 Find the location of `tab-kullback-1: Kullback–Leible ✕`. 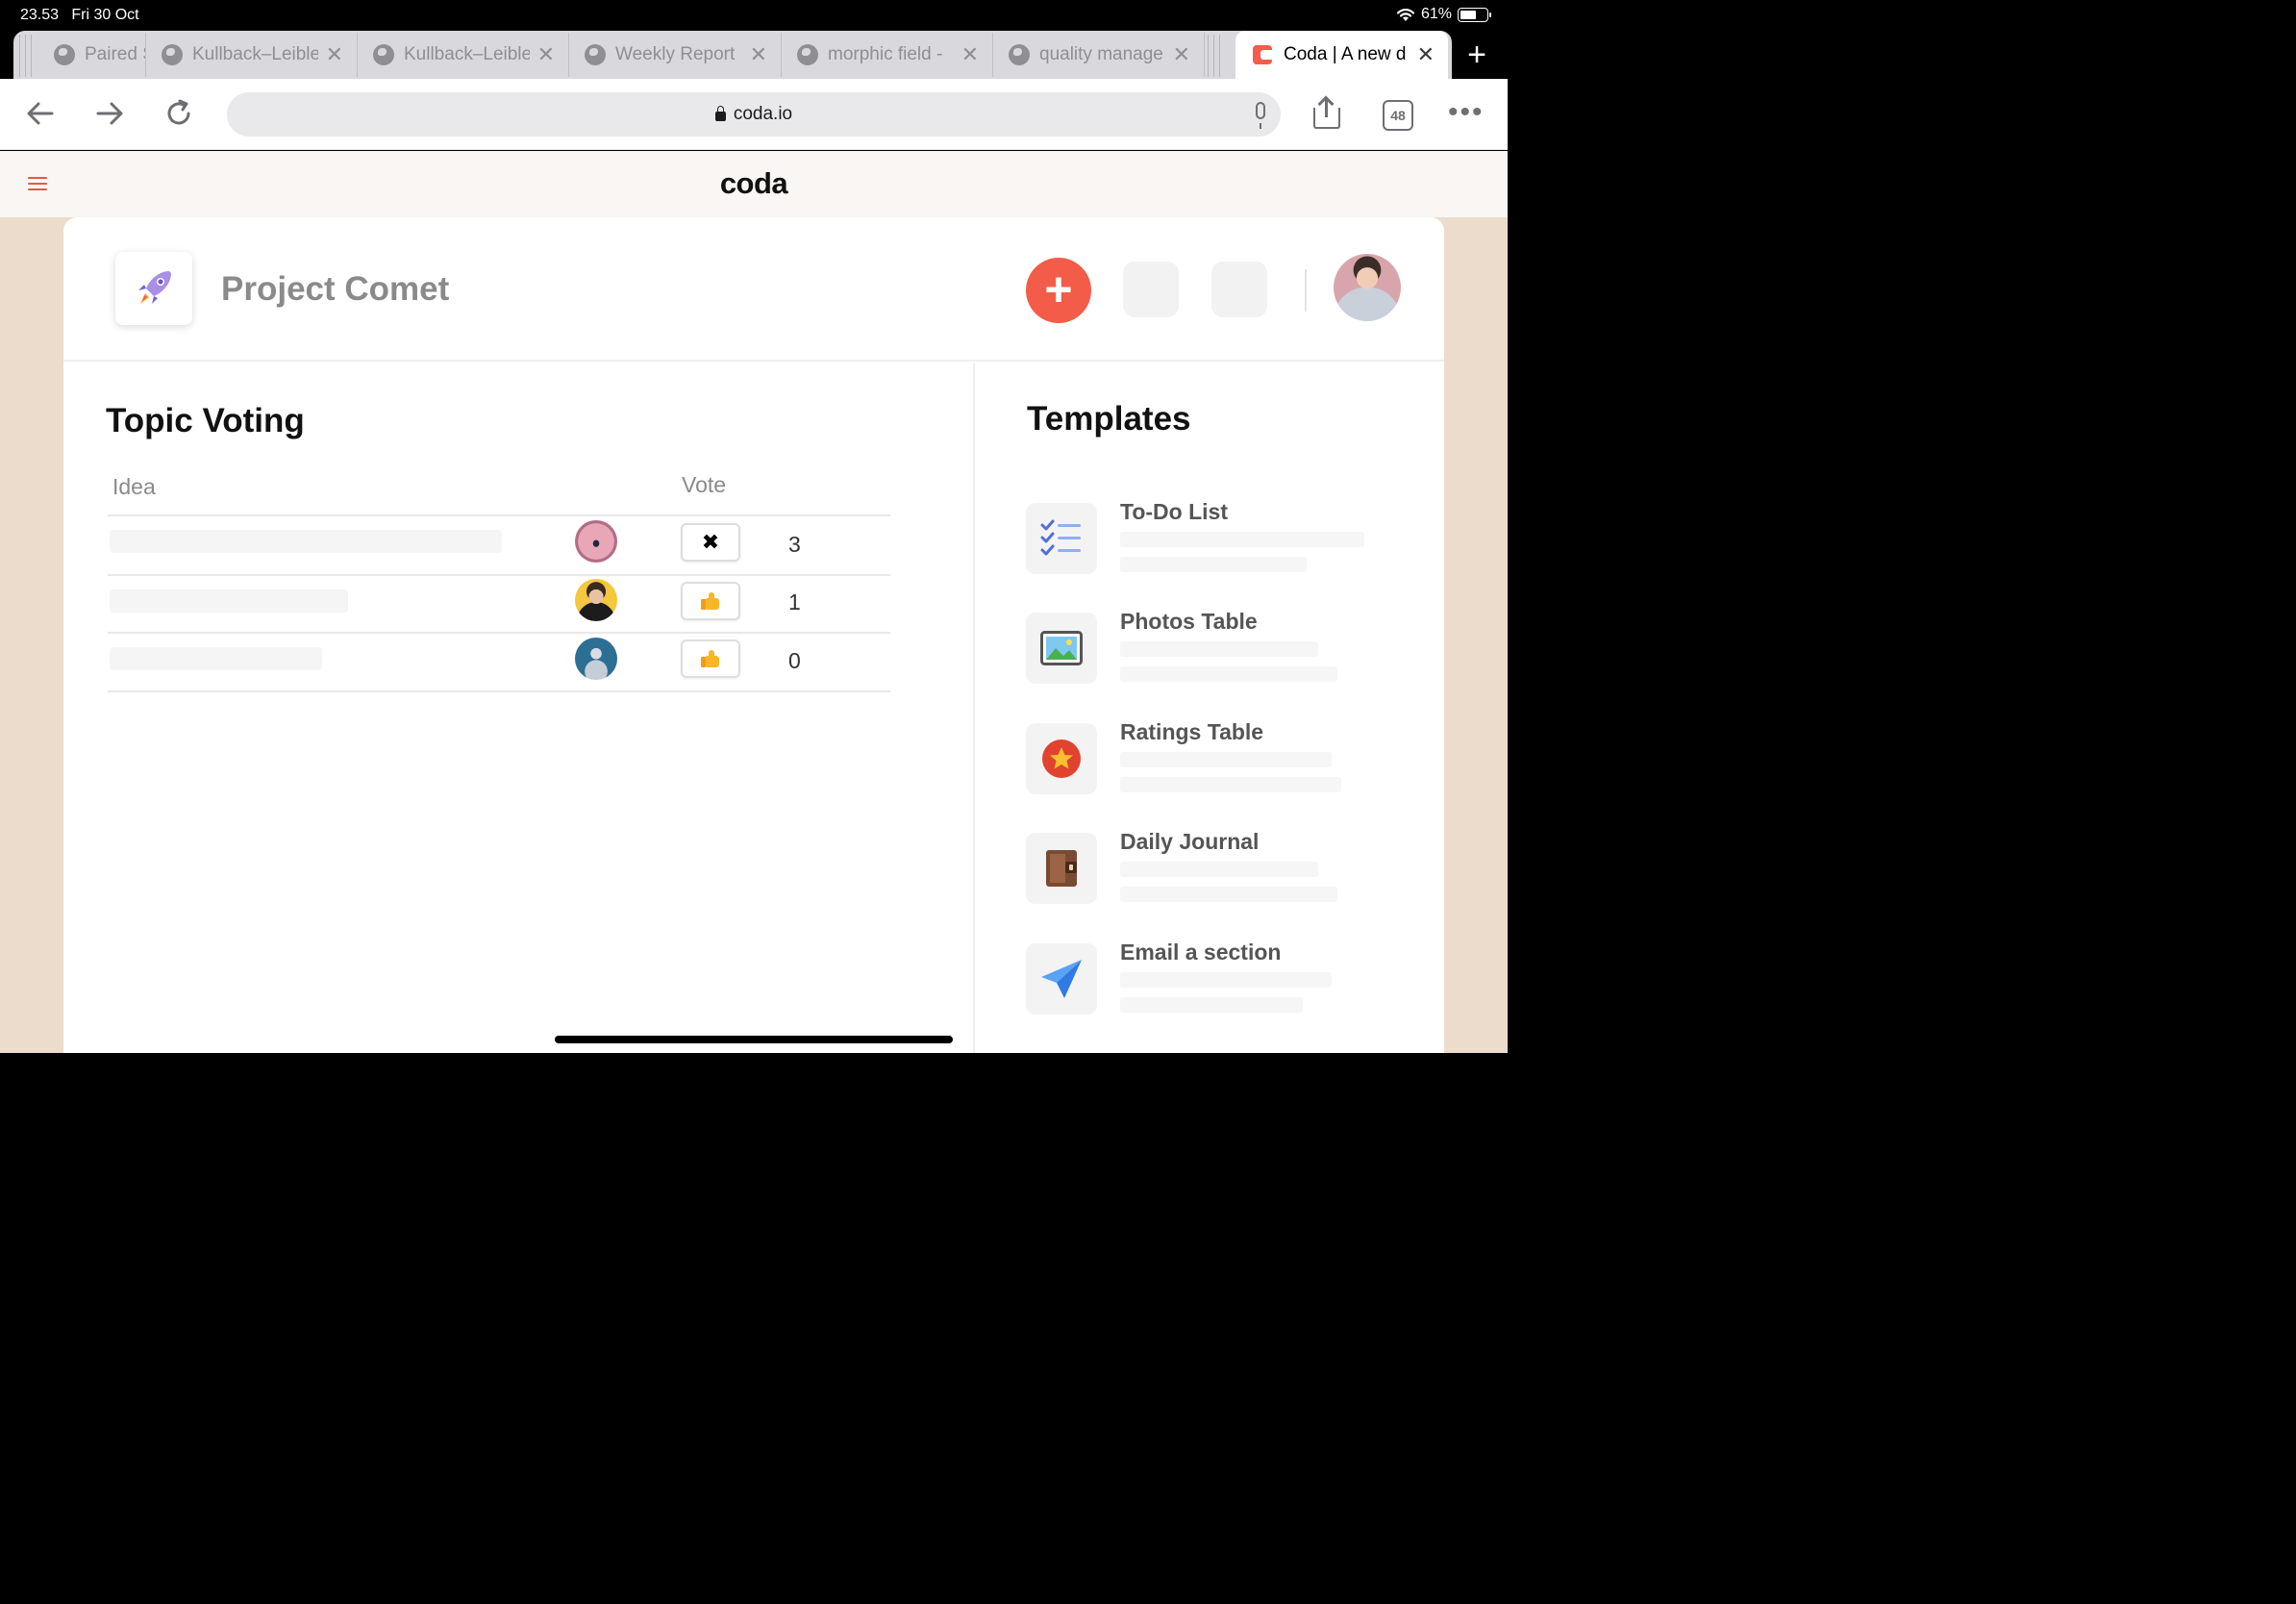

tab-kullback-1: Kullback–Leible ✕ is located at coordinates (252, 55).